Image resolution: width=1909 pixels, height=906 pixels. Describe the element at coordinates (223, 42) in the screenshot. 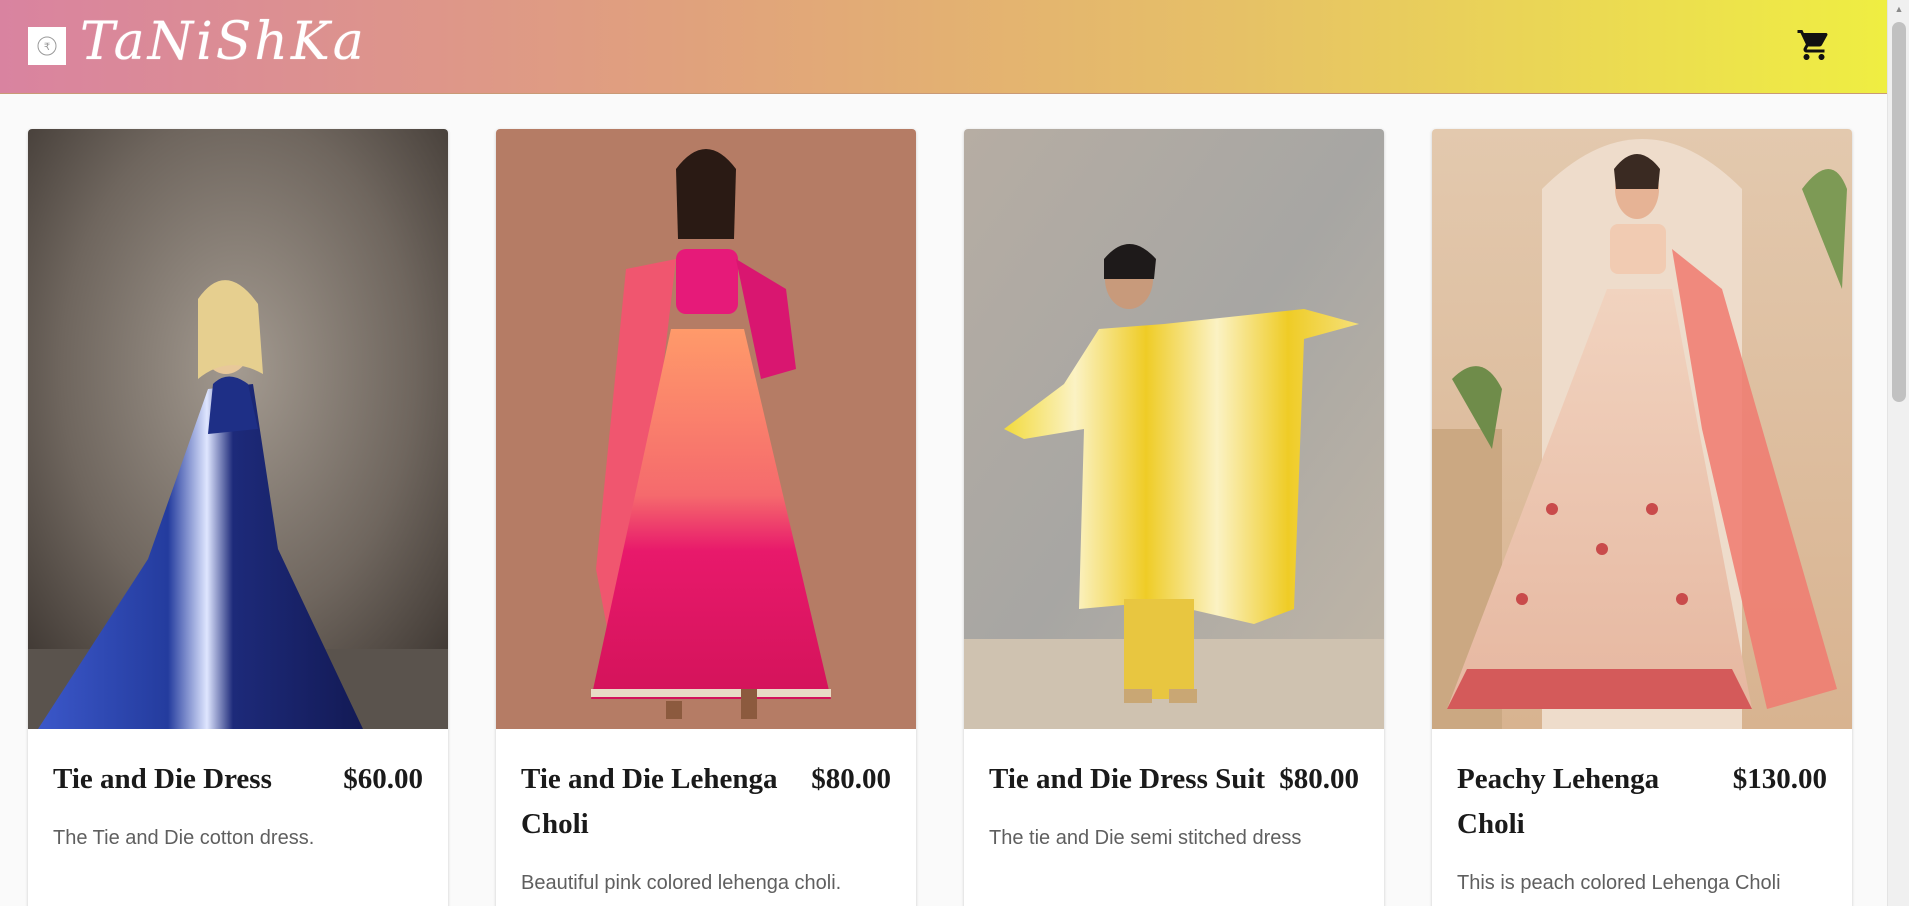

I see `brand-name: TaNiShKa` at that location.